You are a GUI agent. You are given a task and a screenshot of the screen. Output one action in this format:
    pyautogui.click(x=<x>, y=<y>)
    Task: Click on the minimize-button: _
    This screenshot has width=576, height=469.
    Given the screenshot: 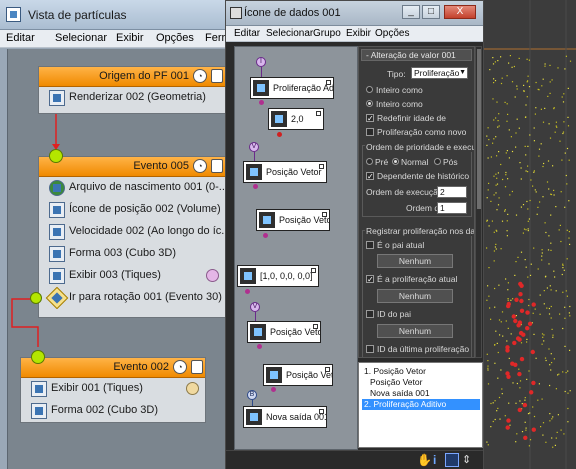 What is the action you would take?
    pyautogui.click(x=411, y=12)
    